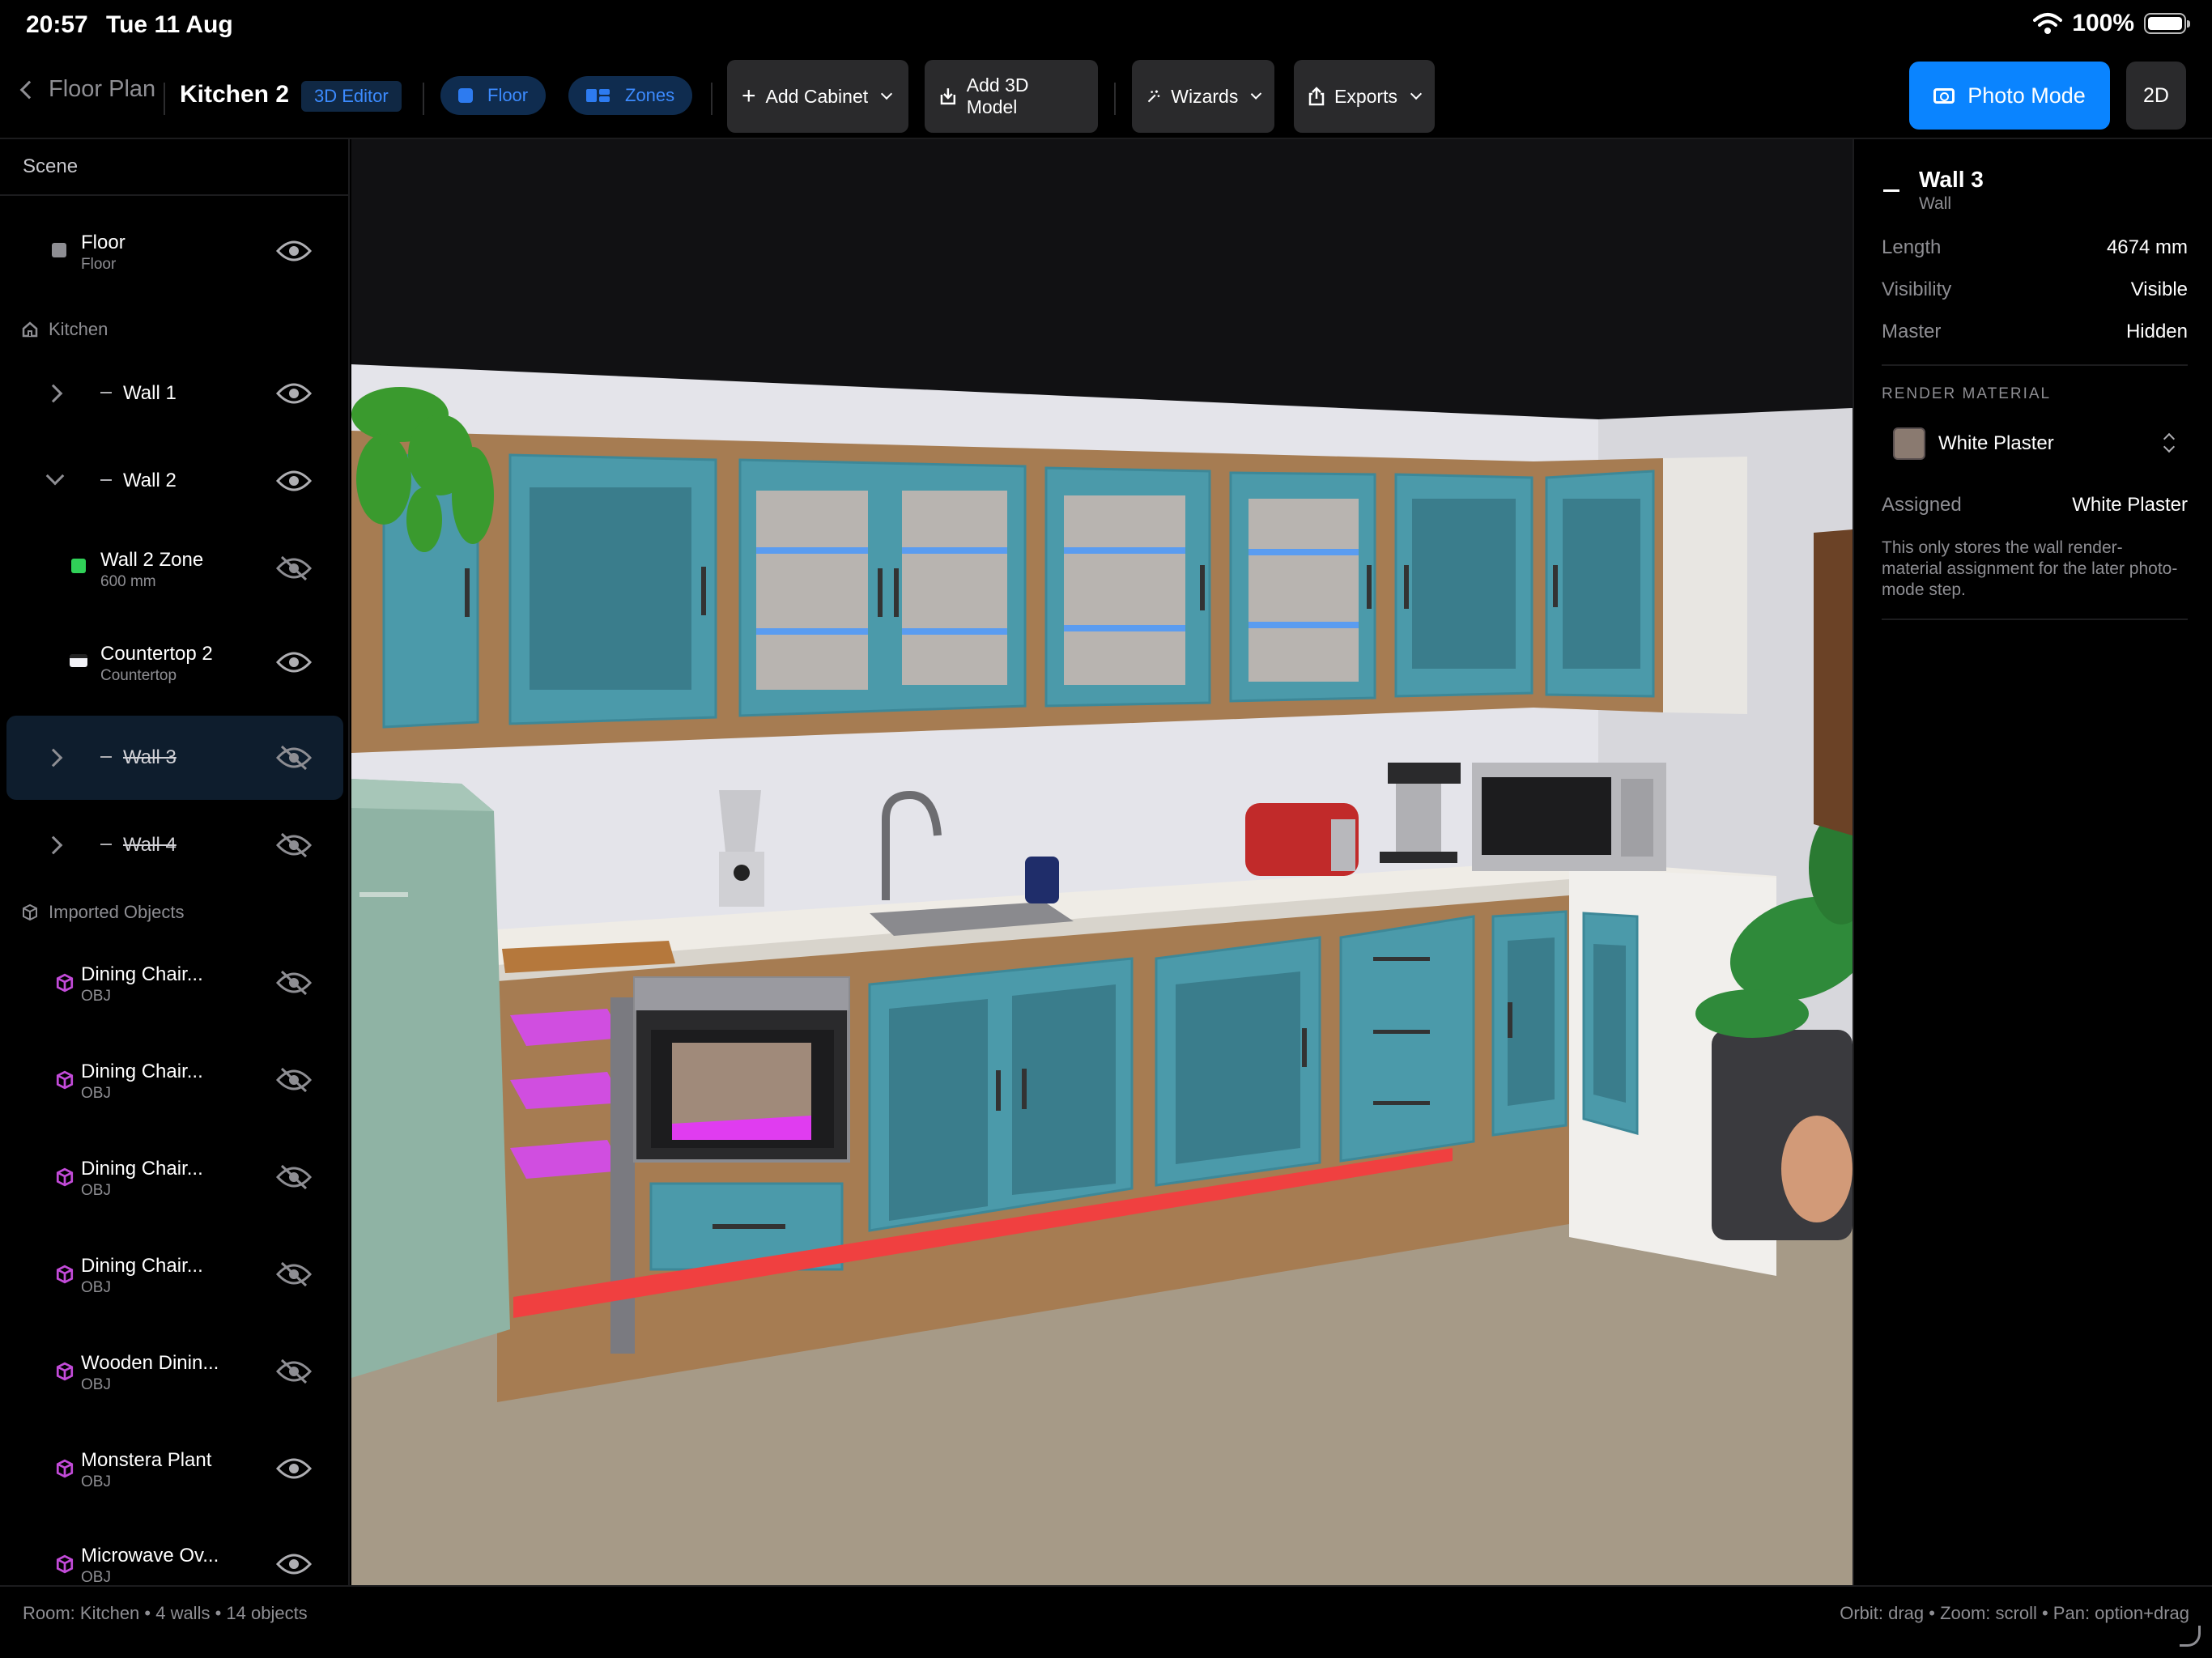 This screenshot has width=2212, height=1658. I want to click on material-picker-label: White Plaster, so click(1996, 443).